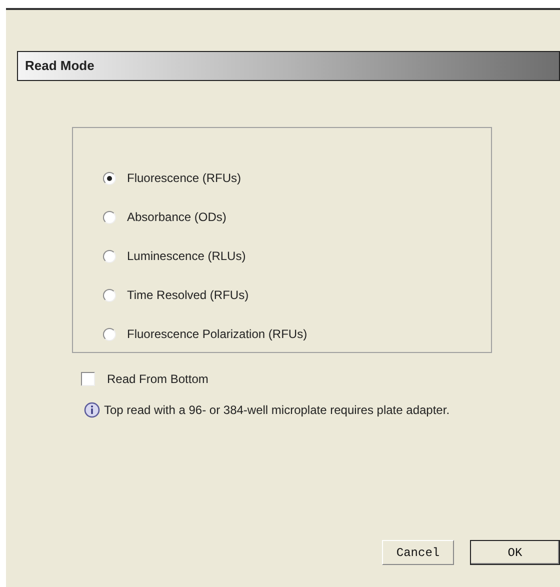 The height and width of the screenshot is (587, 560). I want to click on section-header: Read Mode, so click(288, 66).